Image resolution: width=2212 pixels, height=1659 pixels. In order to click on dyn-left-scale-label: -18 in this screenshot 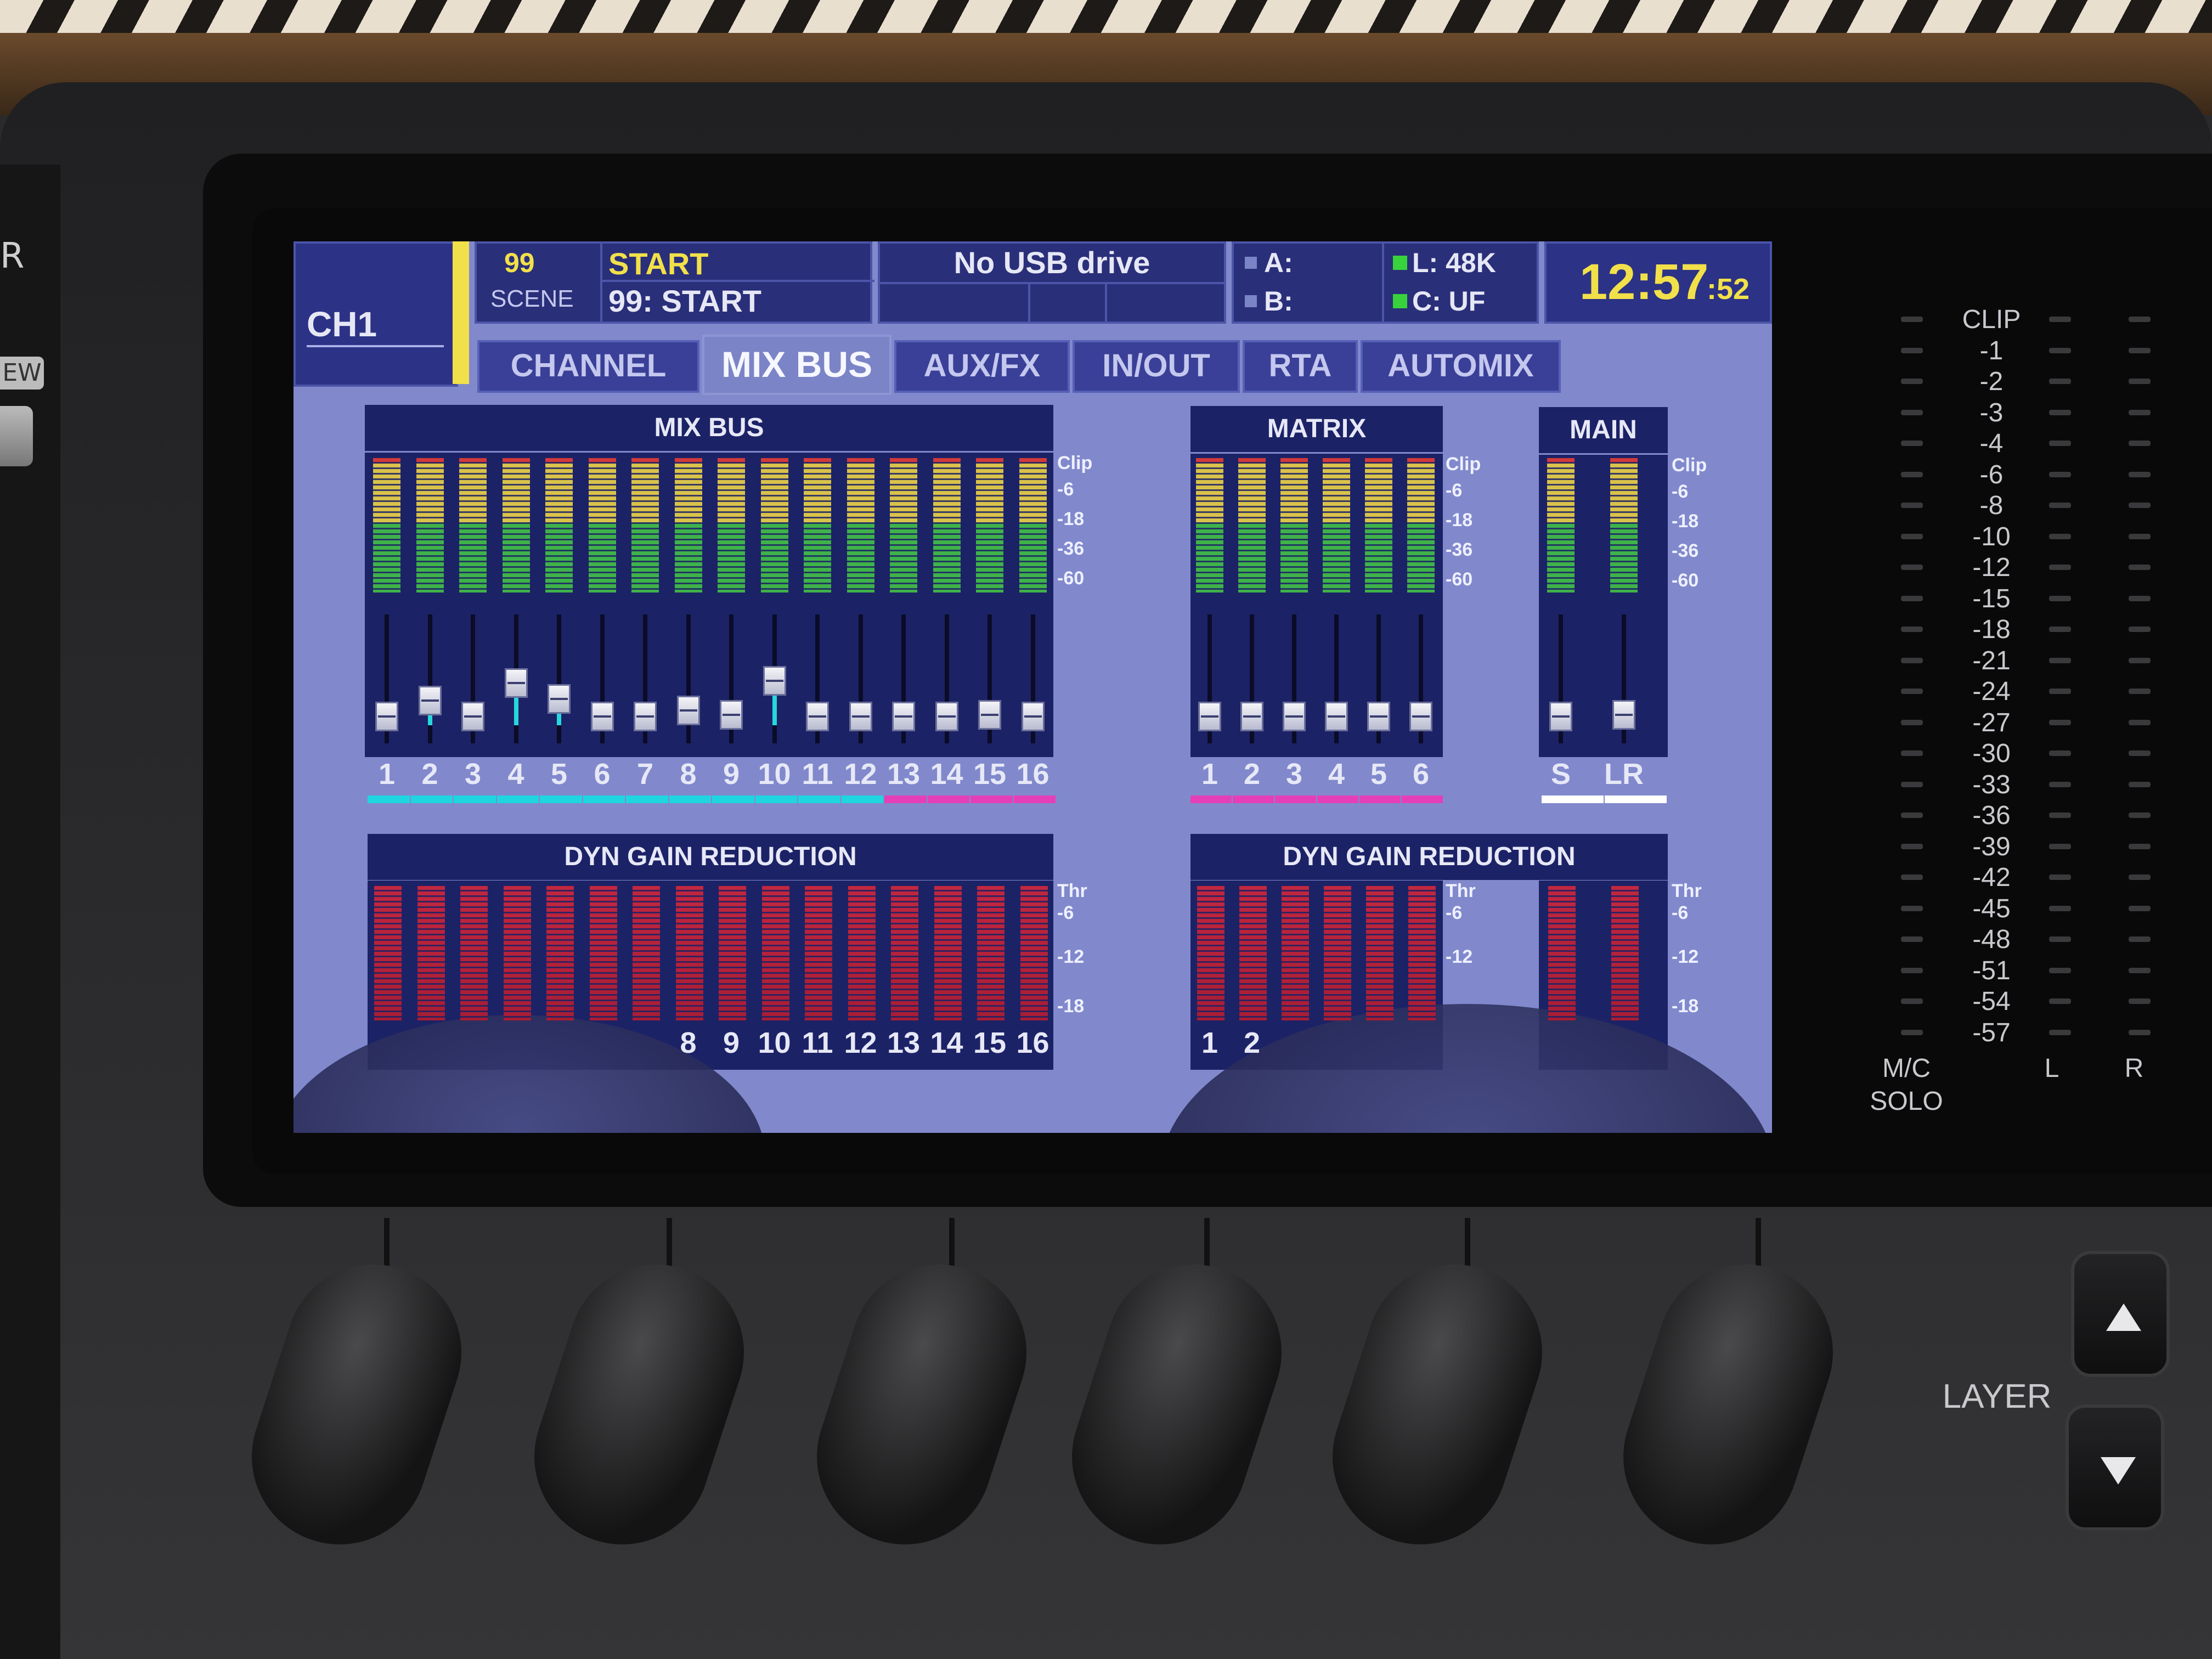, I will do `click(1071, 1007)`.